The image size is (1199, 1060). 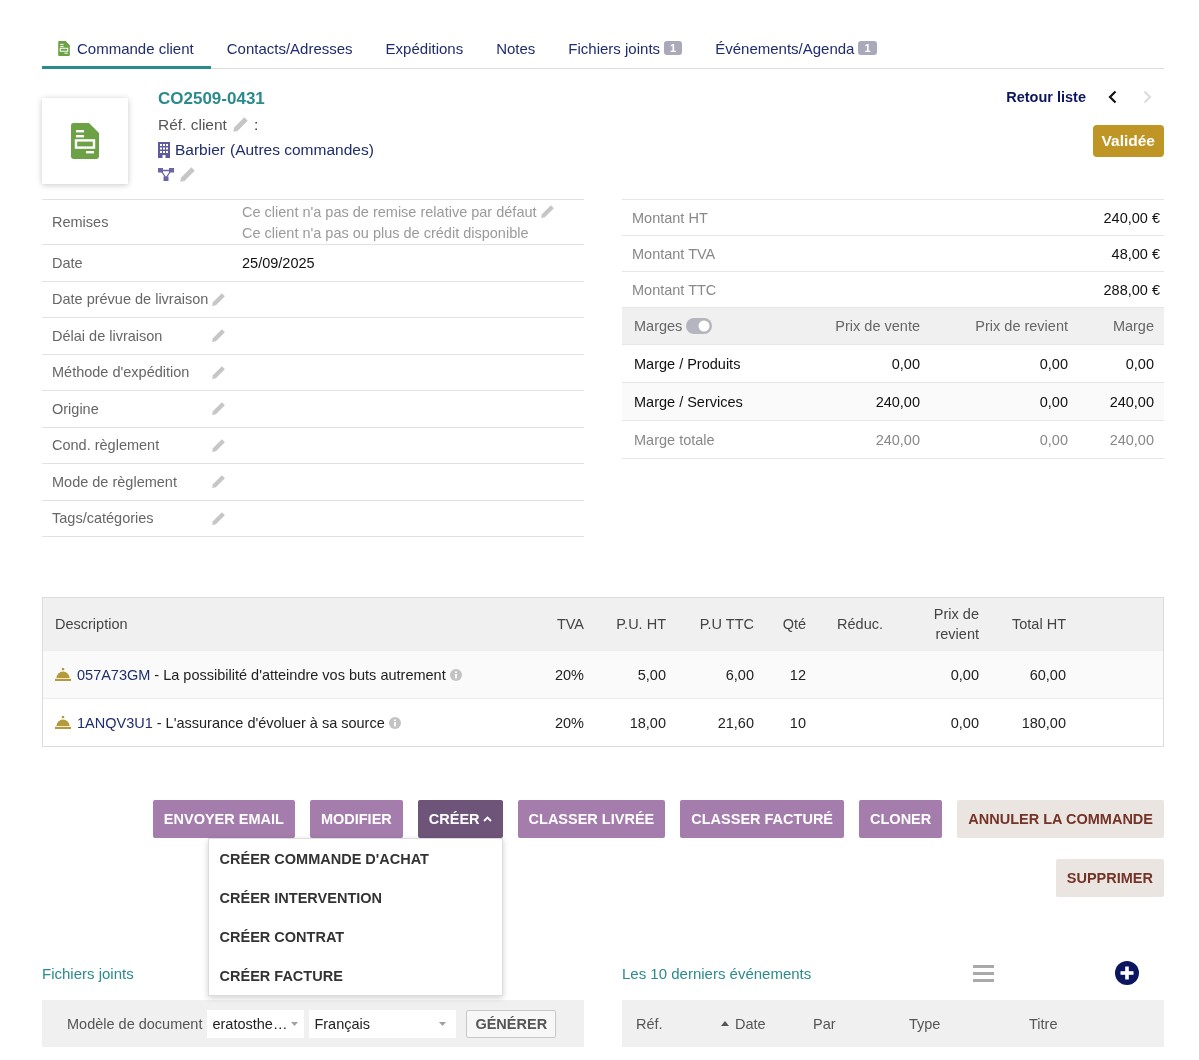 I want to click on column-header: Qté, so click(x=794, y=624).